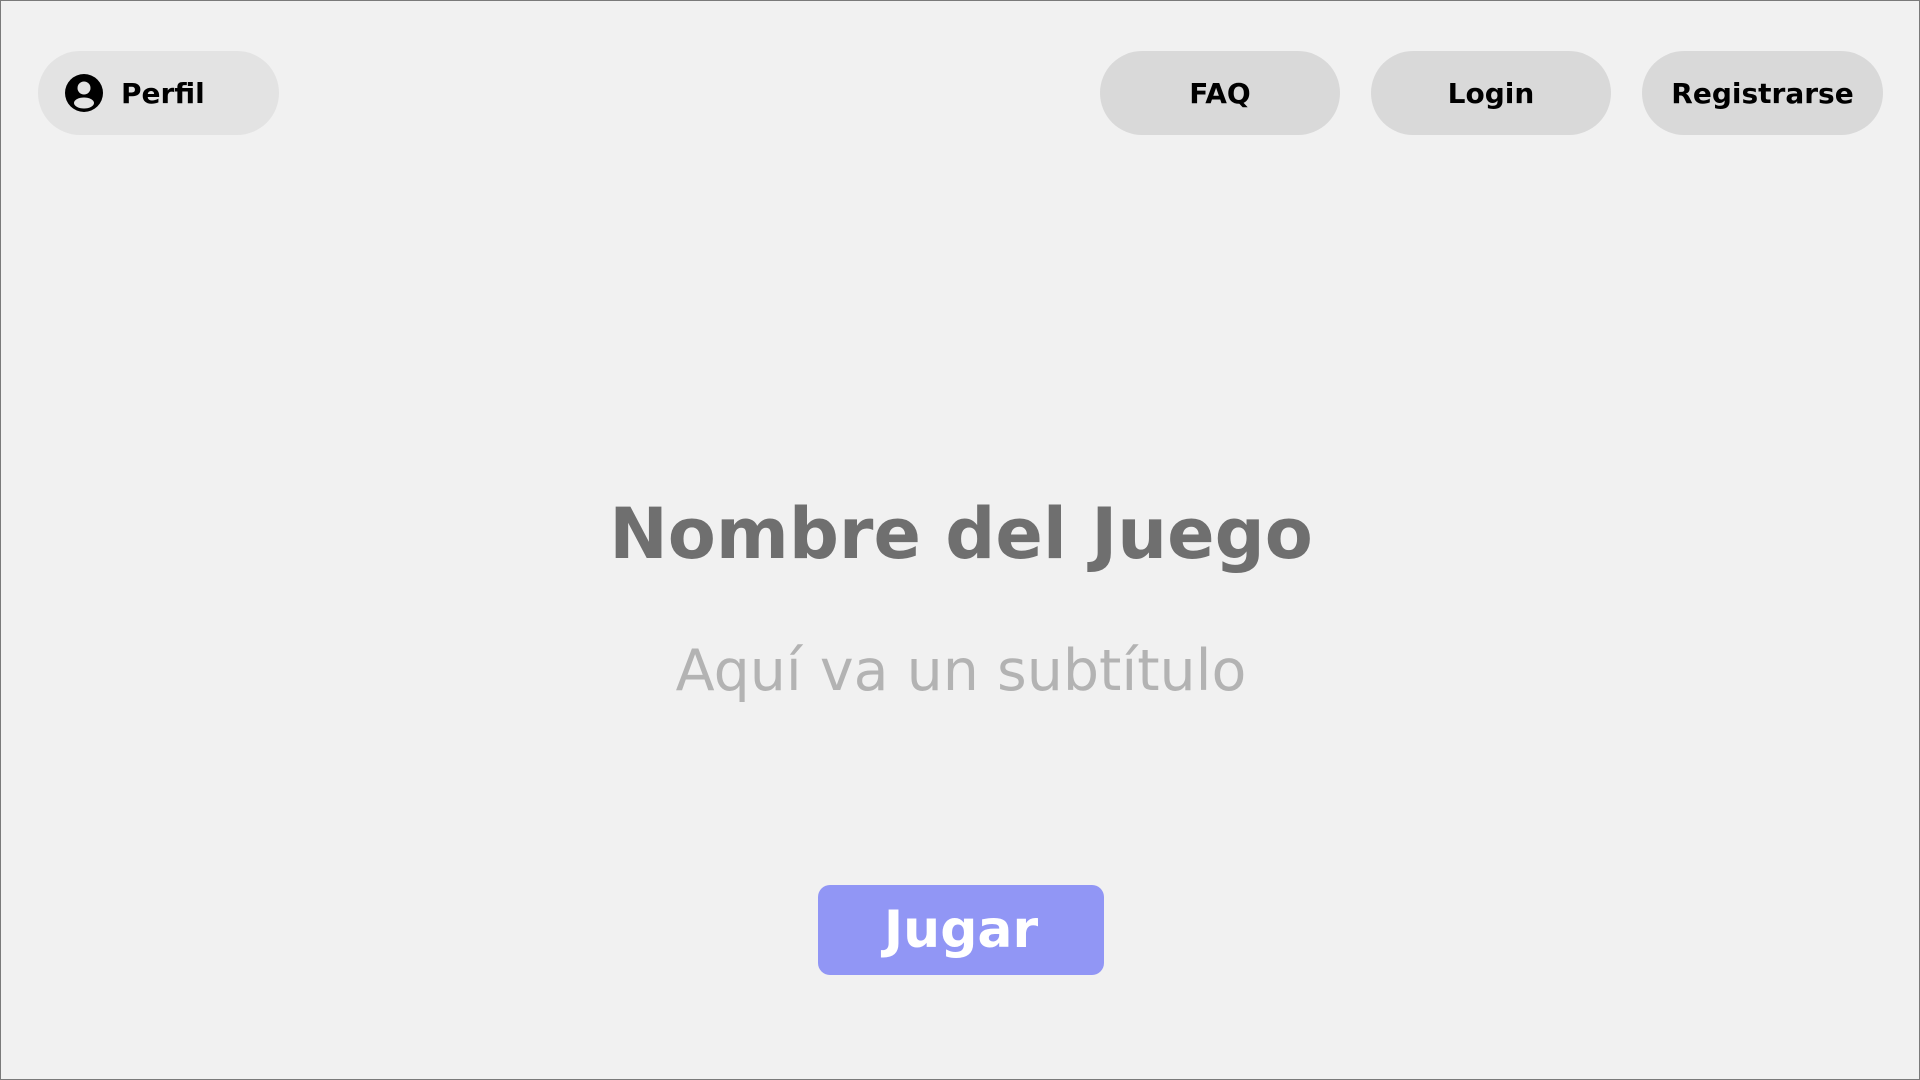 This screenshot has height=1080, width=1920. I want to click on game-subtitle: Aquí va un subtítulo, so click(961, 671).